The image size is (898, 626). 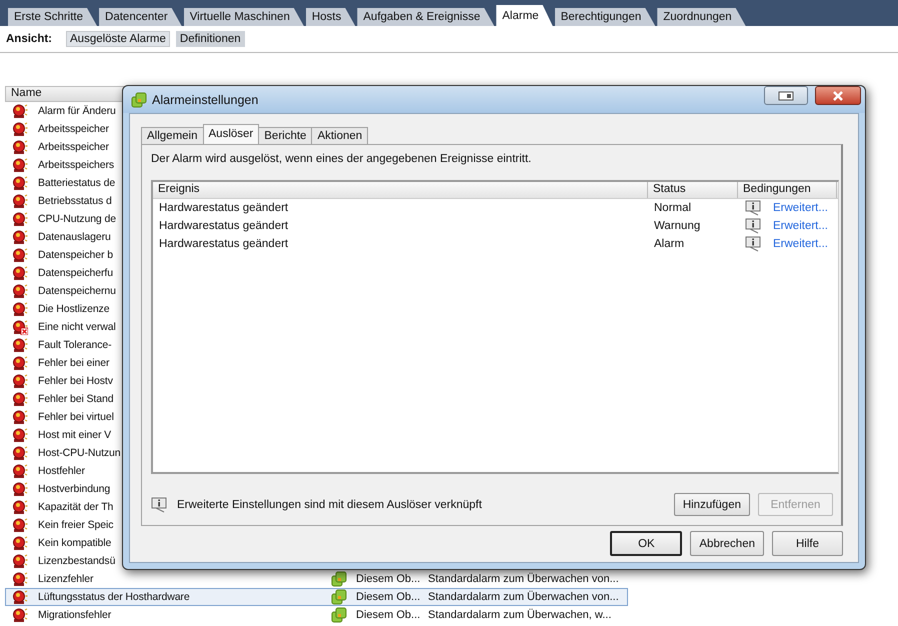 What do you see at coordinates (76, 399) in the screenshot?
I see `alarm-name: Fehler bei Stand` at bounding box center [76, 399].